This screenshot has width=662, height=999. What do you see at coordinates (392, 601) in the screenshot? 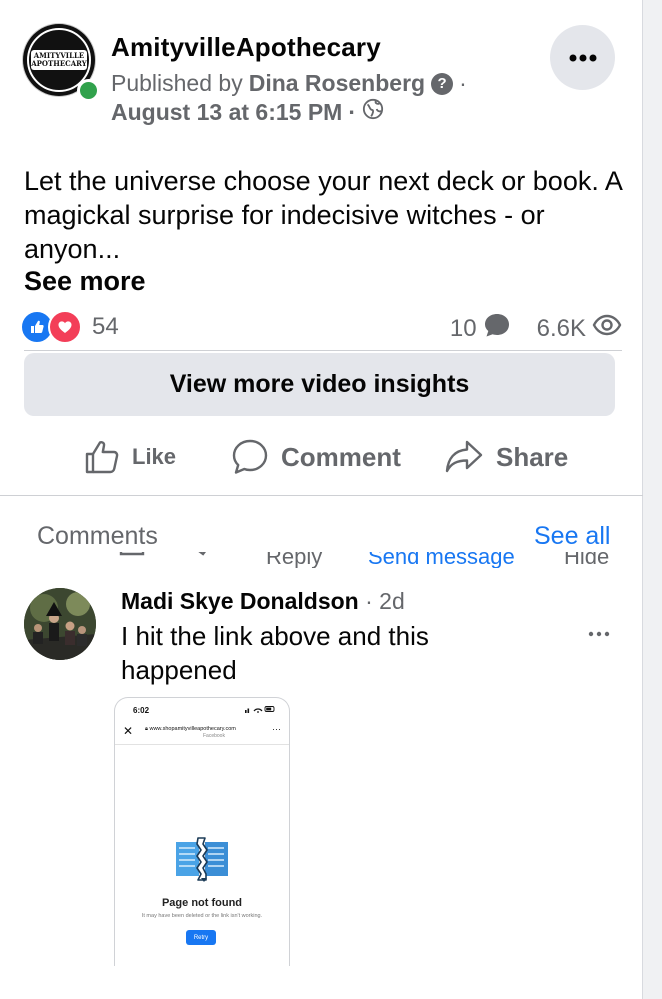
I see `comment-time: 2d` at bounding box center [392, 601].